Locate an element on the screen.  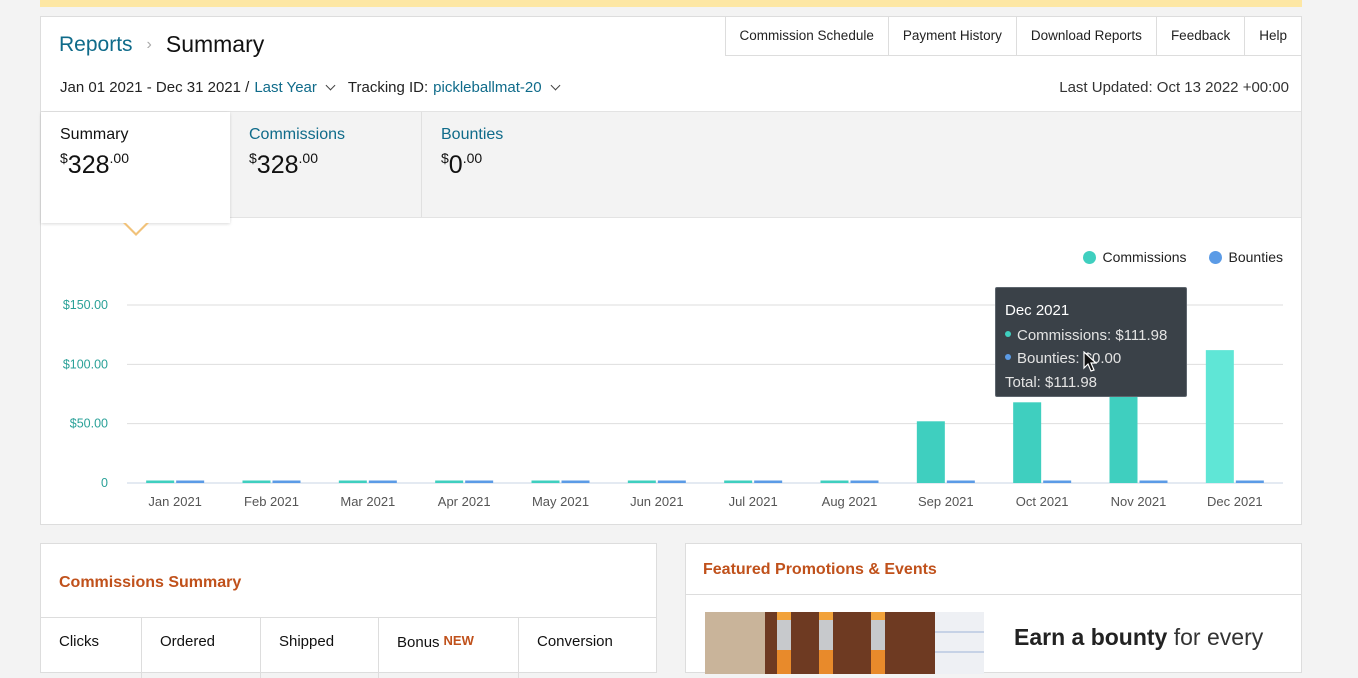
period-dropdown: Last Year is located at coordinates (285, 87).